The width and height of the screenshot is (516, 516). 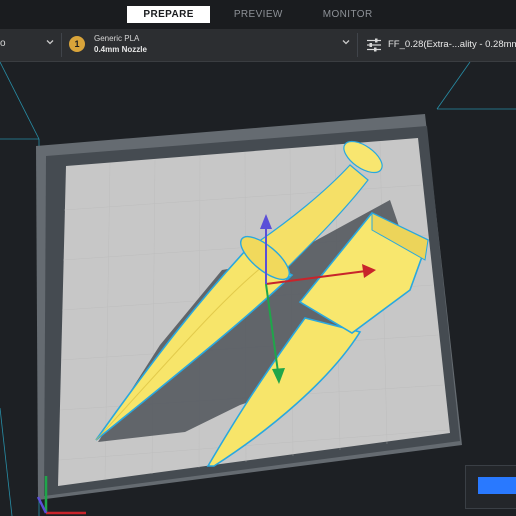 I want to click on floating-panel, so click(x=490, y=487).